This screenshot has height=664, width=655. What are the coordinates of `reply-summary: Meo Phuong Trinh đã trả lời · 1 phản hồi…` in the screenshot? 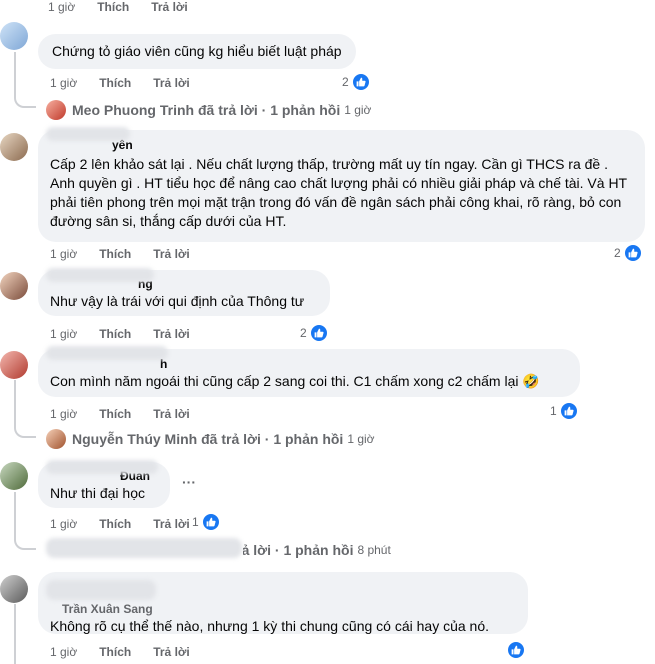 It's located at (208, 110).